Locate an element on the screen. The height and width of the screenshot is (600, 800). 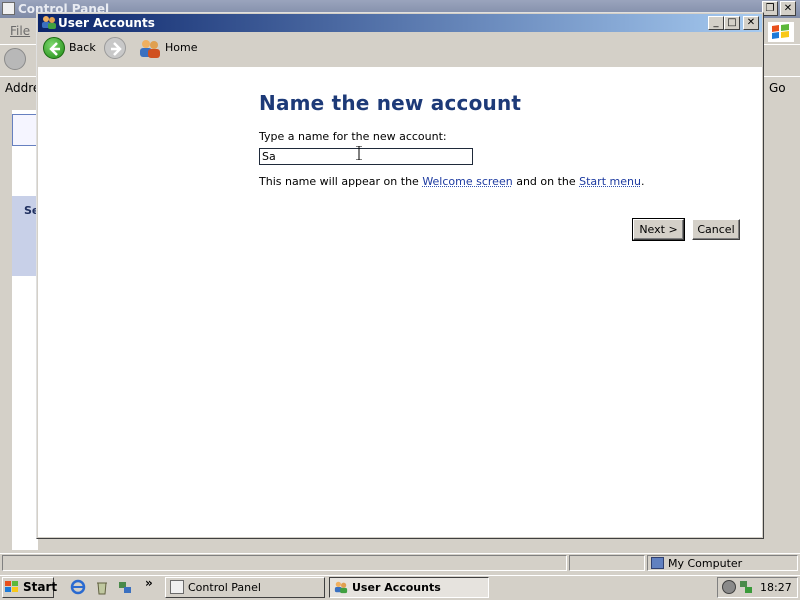
go-button: Go is located at coordinates (782, 88).